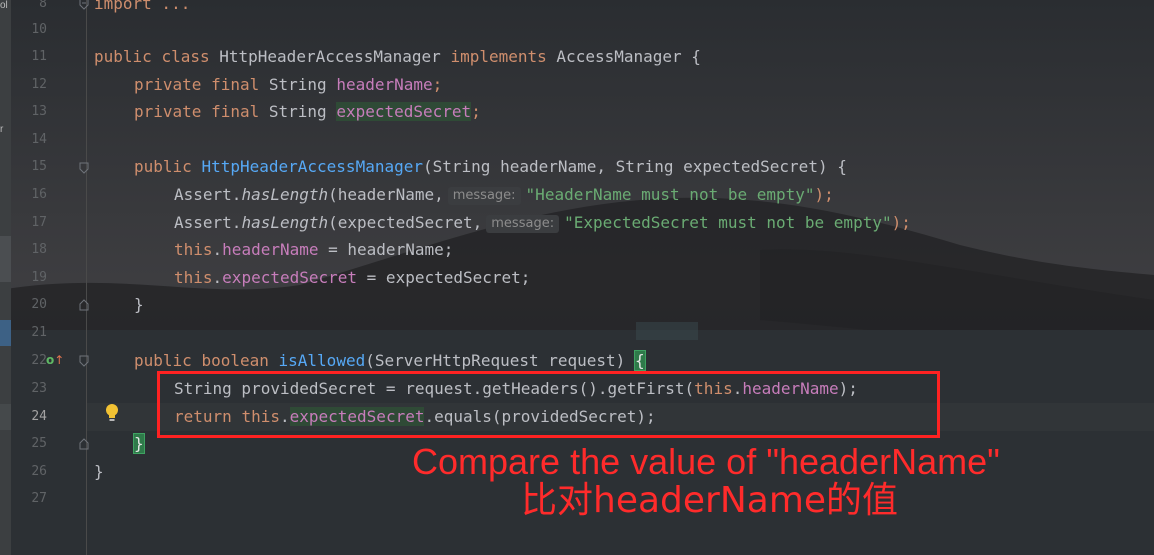 The image size is (1154, 555). What do you see at coordinates (31, 278) in the screenshot?
I see `line-number: 19` at bounding box center [31, 278].